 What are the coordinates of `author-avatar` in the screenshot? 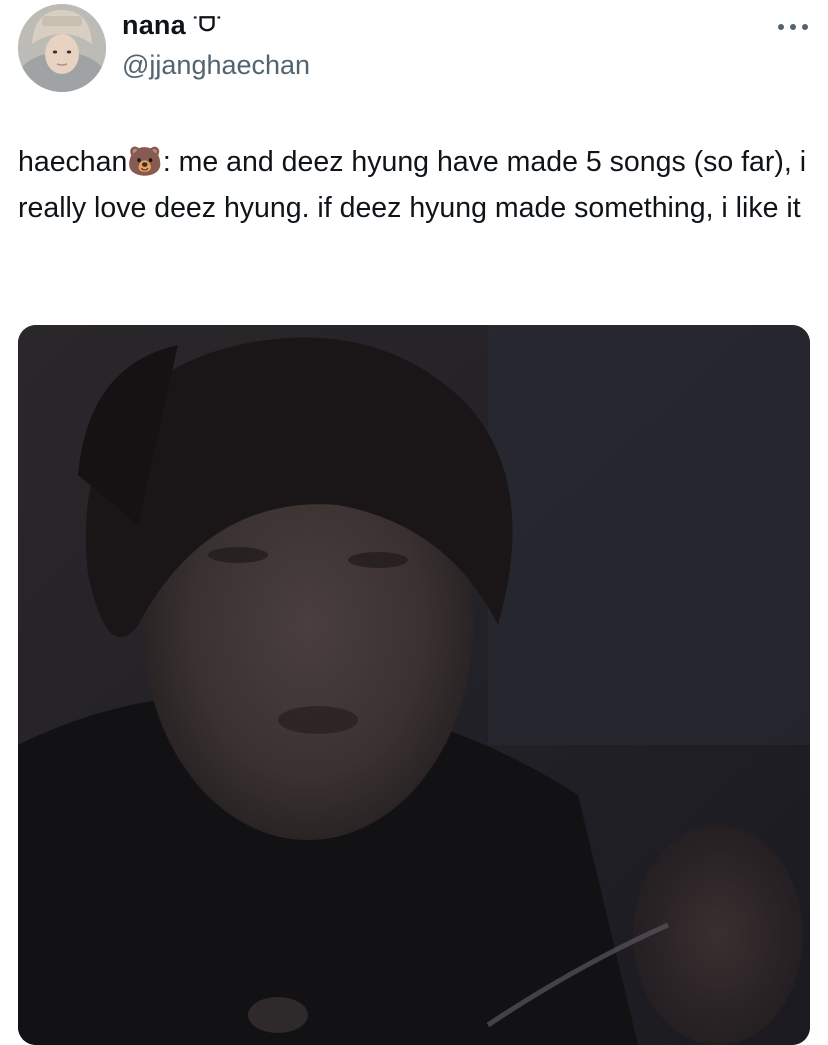 It's located at (62, 48).